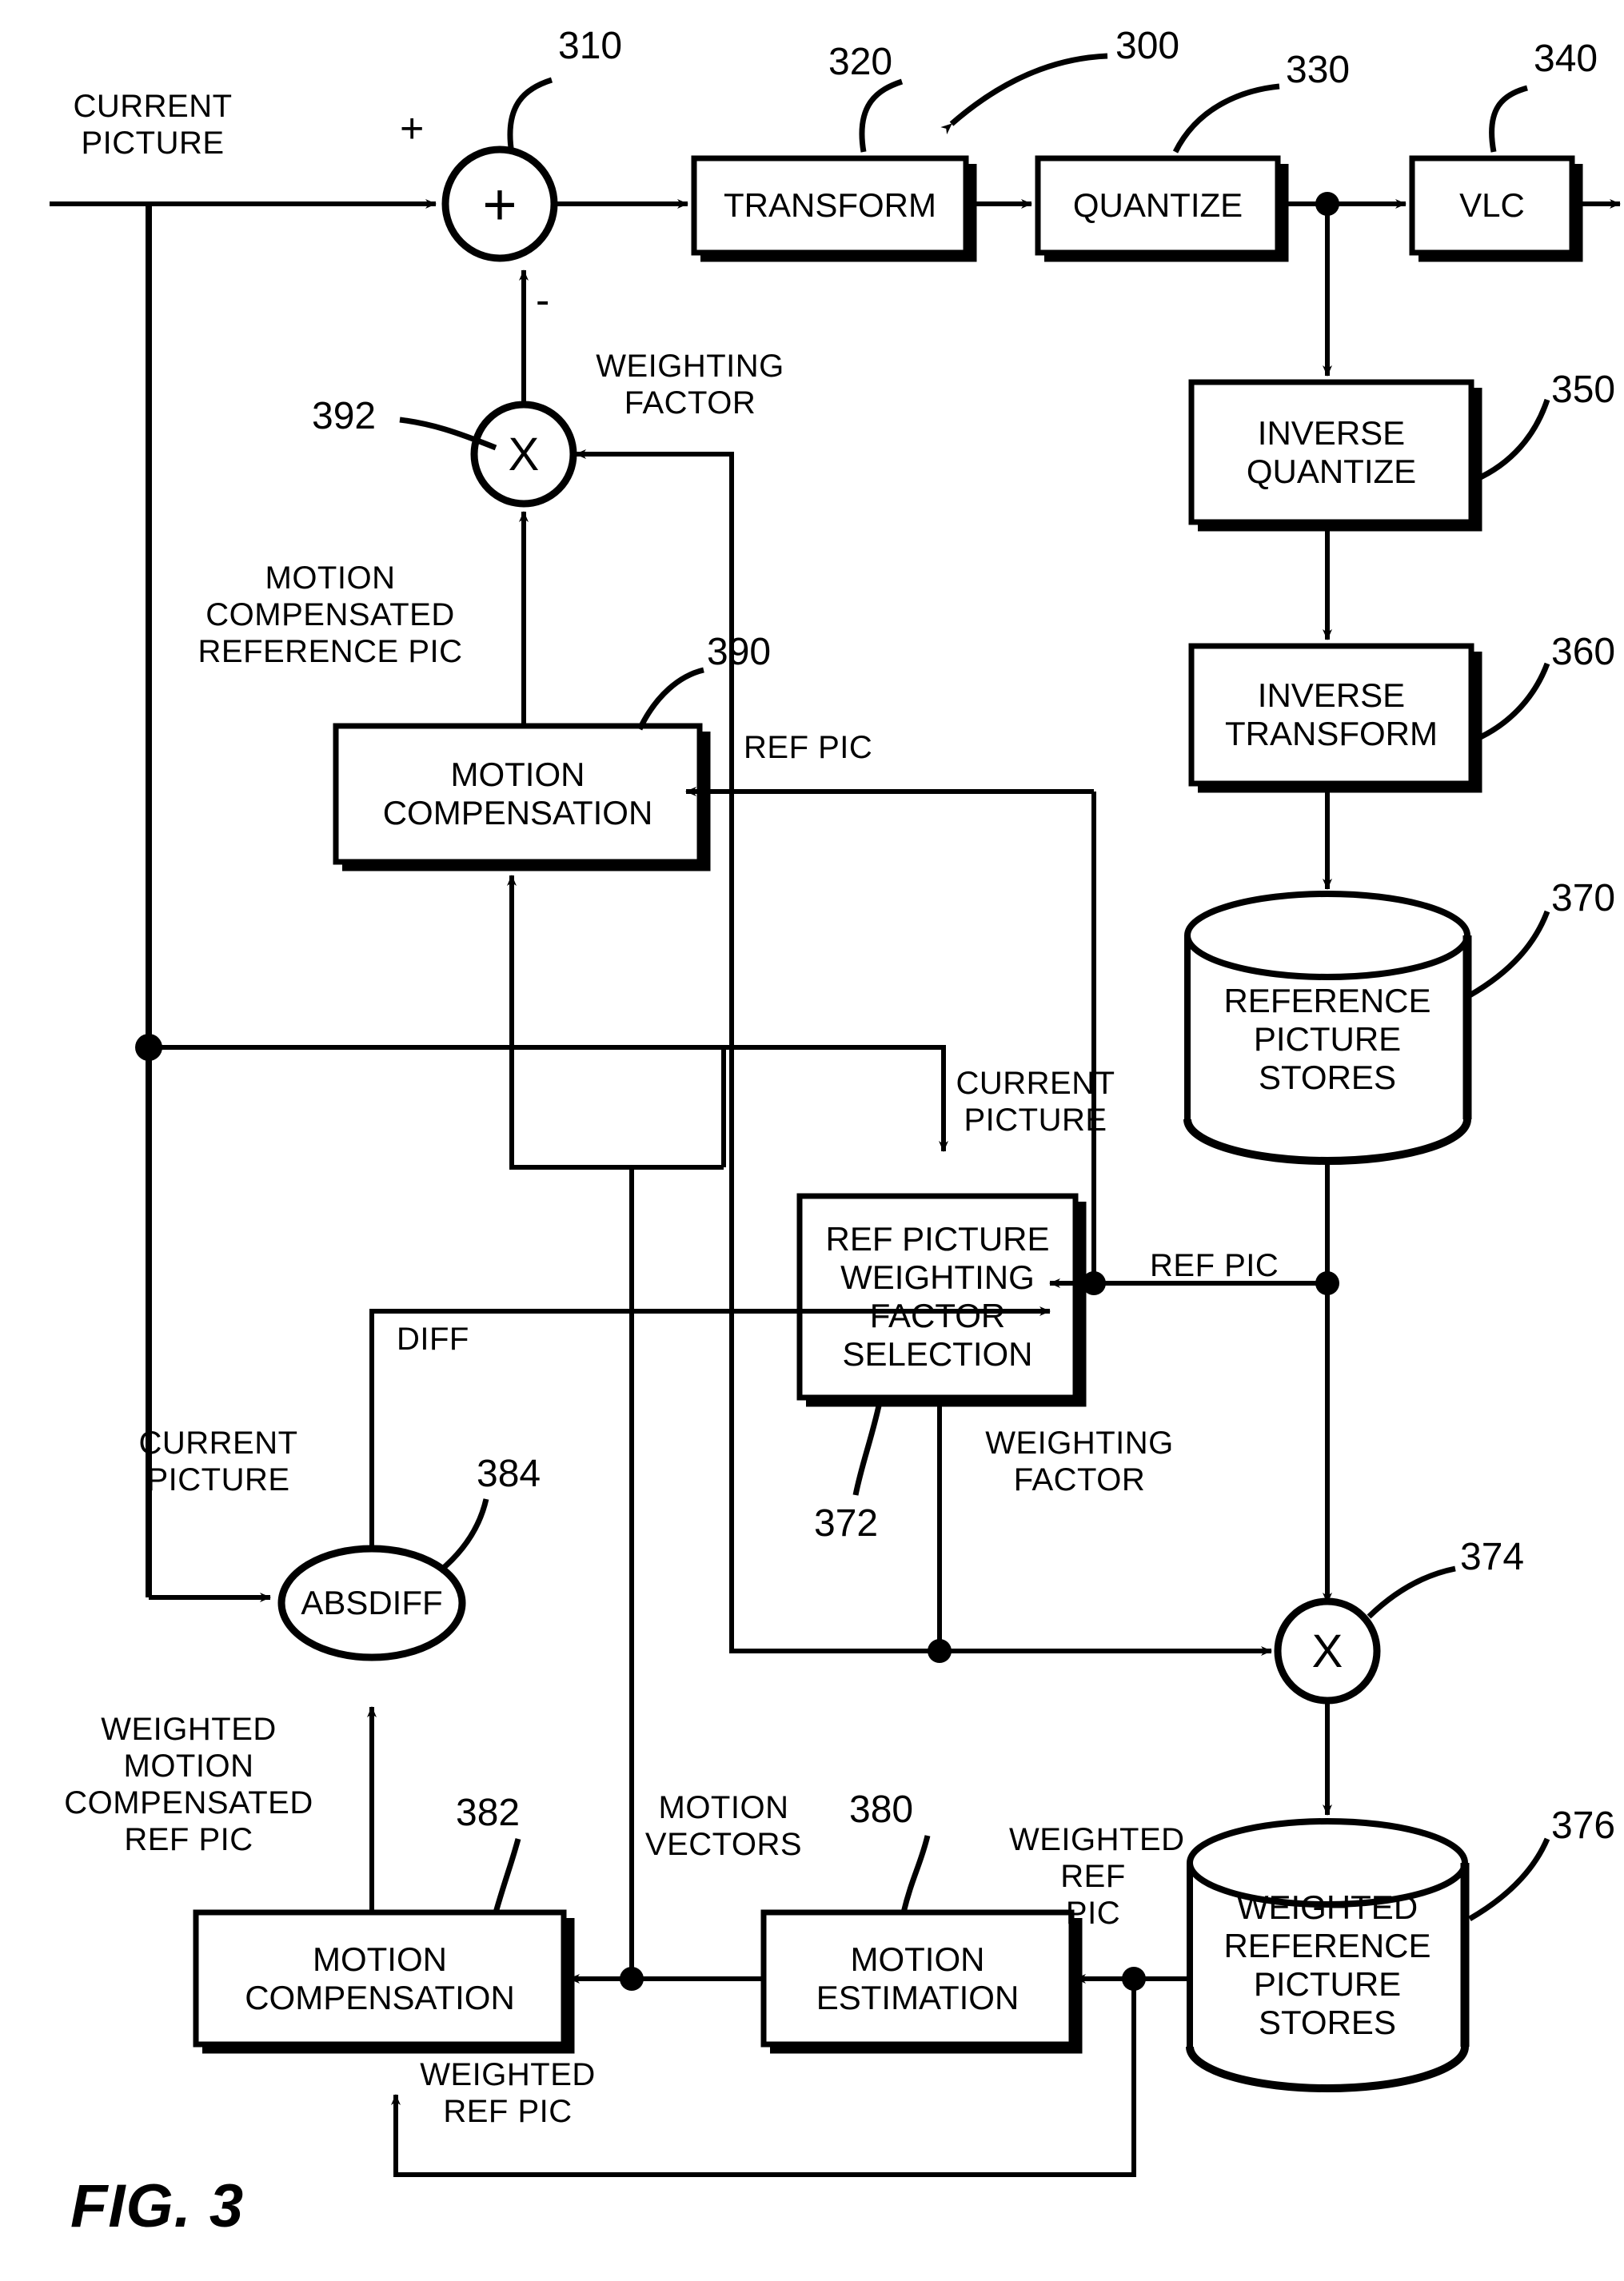 This screenshot has width=1624, height=2281. What do you see at coordinates (508, 2093) in the screenshot?
I see `signal-label-weighted-ref-pic-bottom: WEIGHTED REF PIC` at bounding box center [508, 2093].